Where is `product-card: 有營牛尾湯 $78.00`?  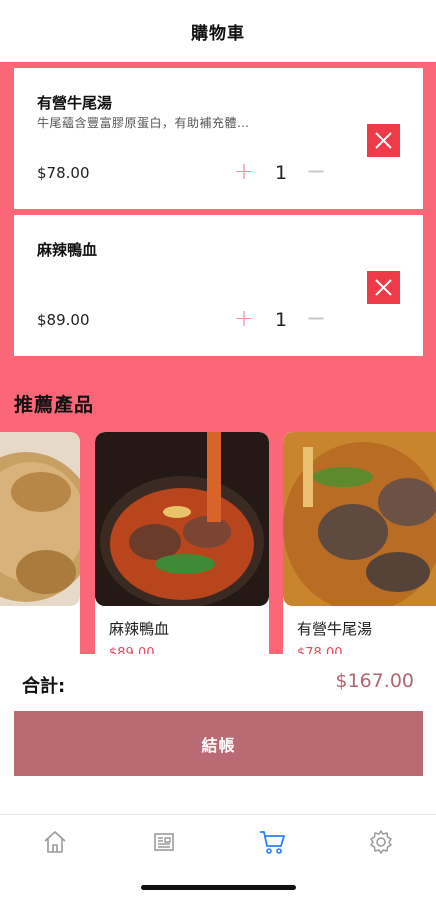 product-card: 有營牛尾湯 $78.00 is located at coordinates (359, 543).